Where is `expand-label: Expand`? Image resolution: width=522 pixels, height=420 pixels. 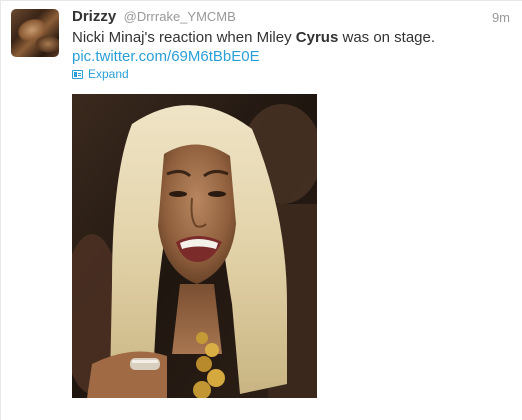 expand-label: Expand is located at coordinates (108, 74).